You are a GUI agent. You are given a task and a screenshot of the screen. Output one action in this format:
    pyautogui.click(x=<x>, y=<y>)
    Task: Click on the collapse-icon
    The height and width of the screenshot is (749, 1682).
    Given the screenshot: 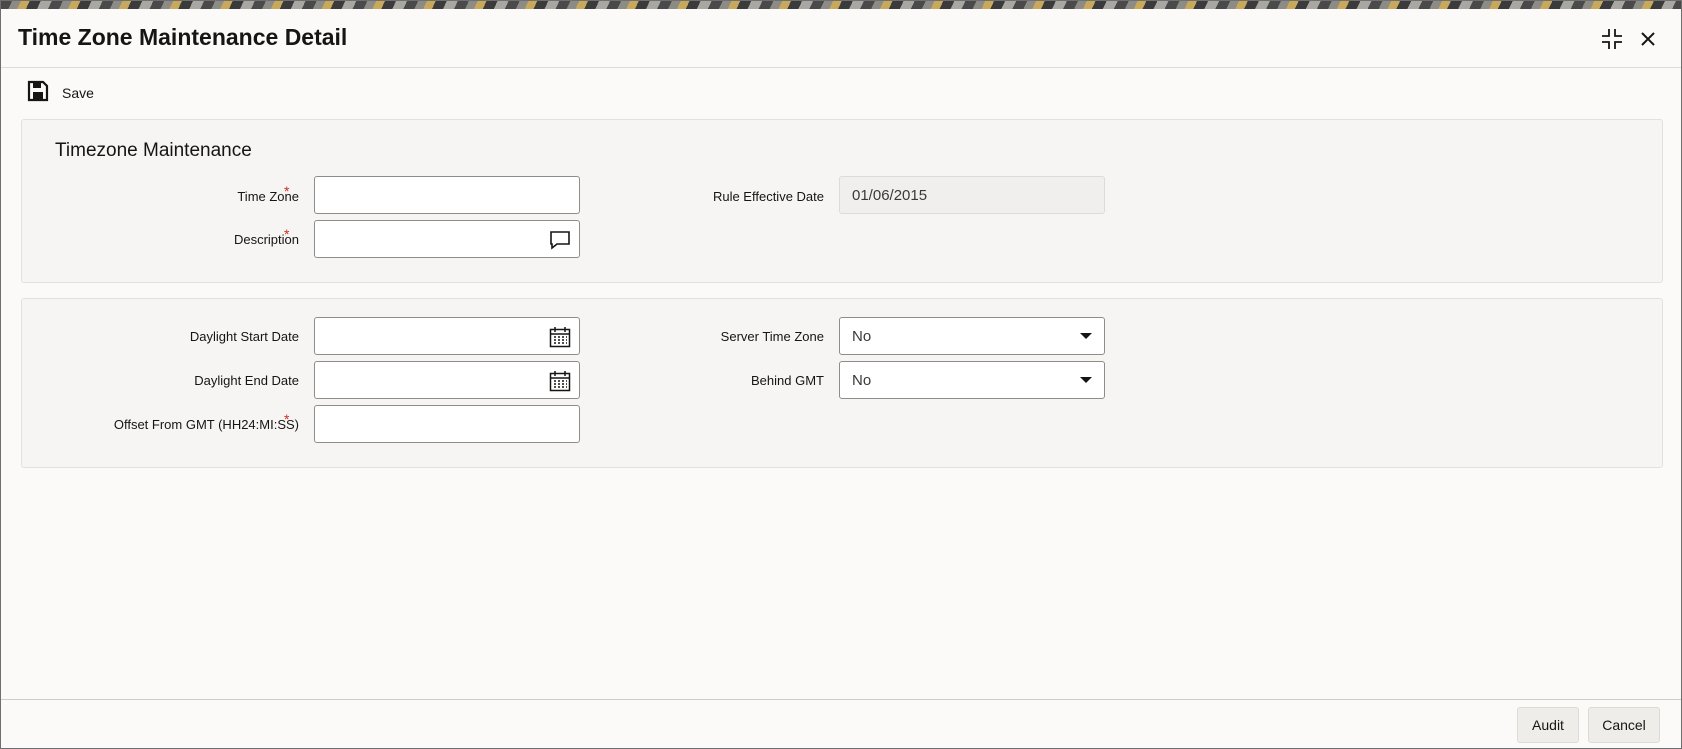 What is the action you would take?
    pyautogui.click(x=1612, y=39)
    